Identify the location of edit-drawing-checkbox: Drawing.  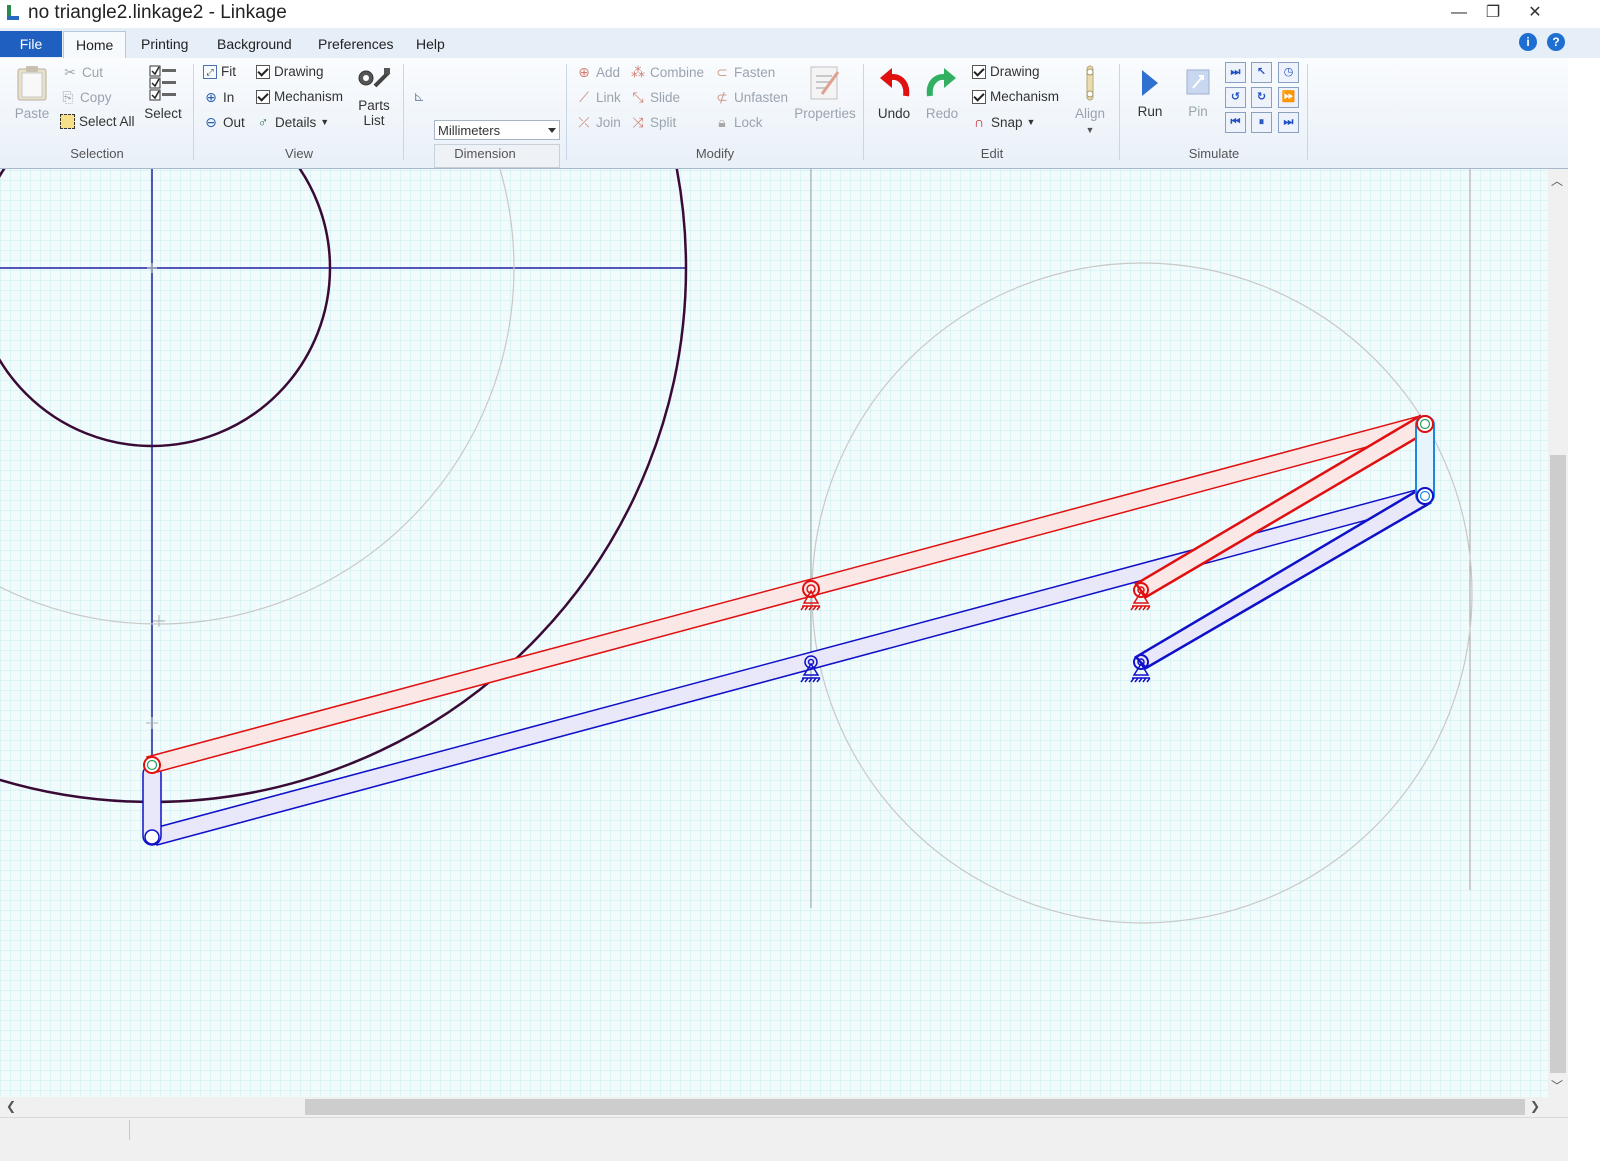
(1006, 71).